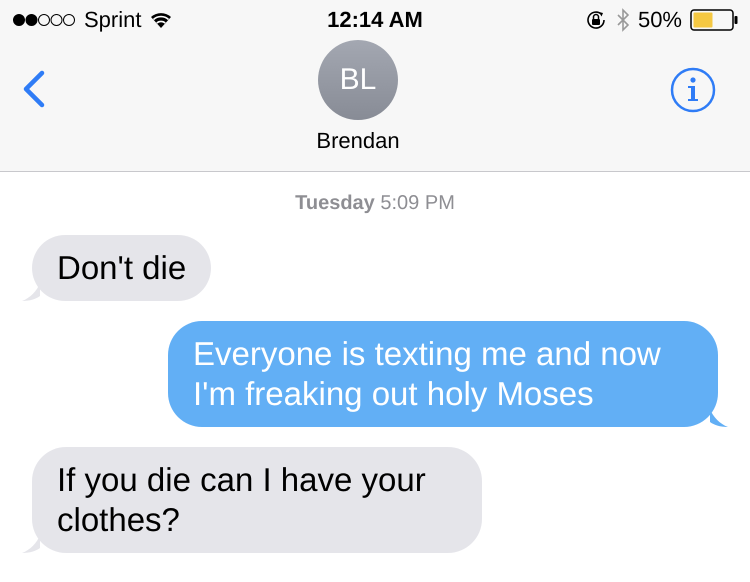 The width and height of the screenshot is (750, 582). Describe the element at coordinates (358, 141) in the screenshot. I see `contact-name: Brendan` at that location.